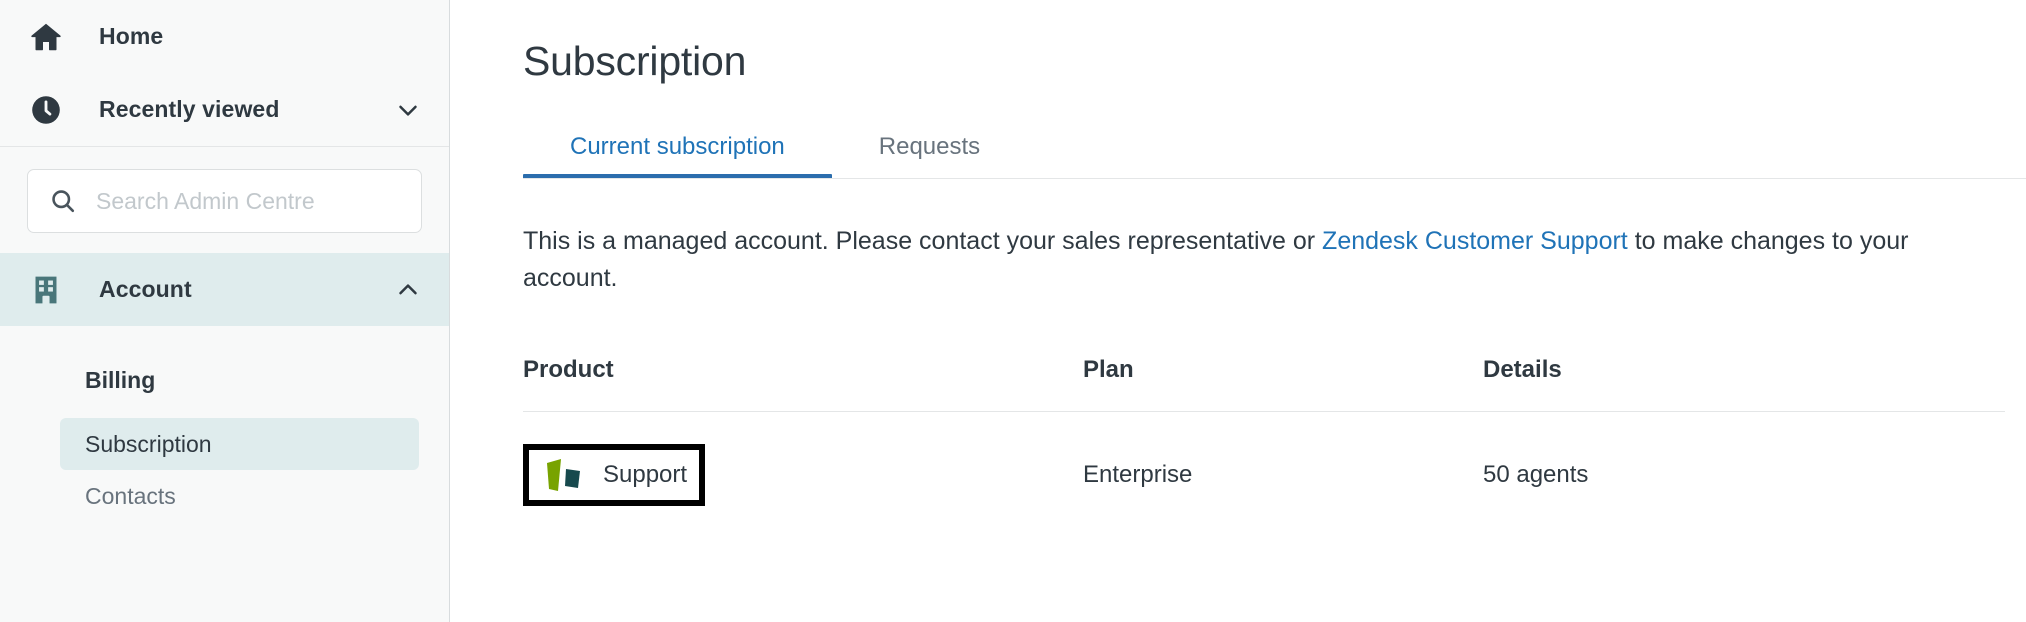 The width and height of the screenshot is (2026, 622). I want to click on sidebar-primary-nav: Home Recently viewed, so click(224, 73).